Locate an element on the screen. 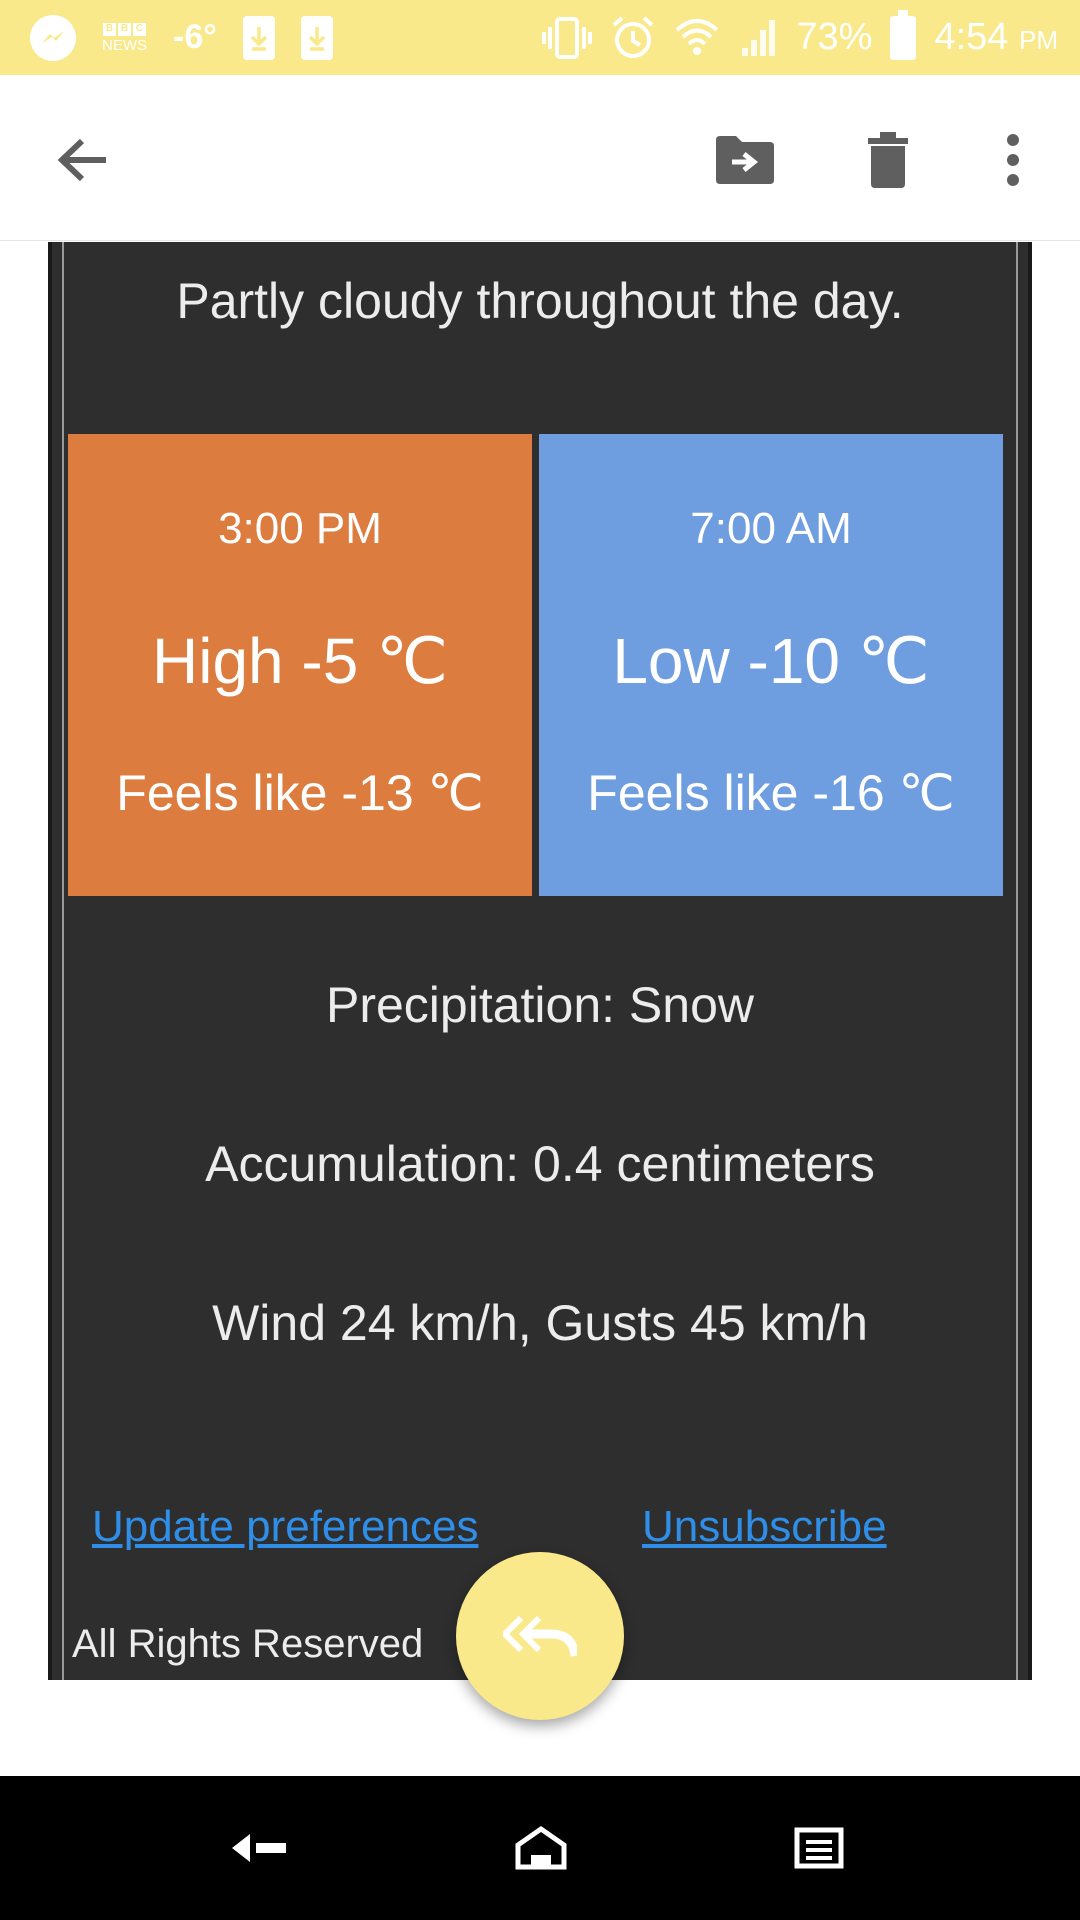 The image size is (1080, 1920). navigation-bar is located at coordinates (540, 1848).